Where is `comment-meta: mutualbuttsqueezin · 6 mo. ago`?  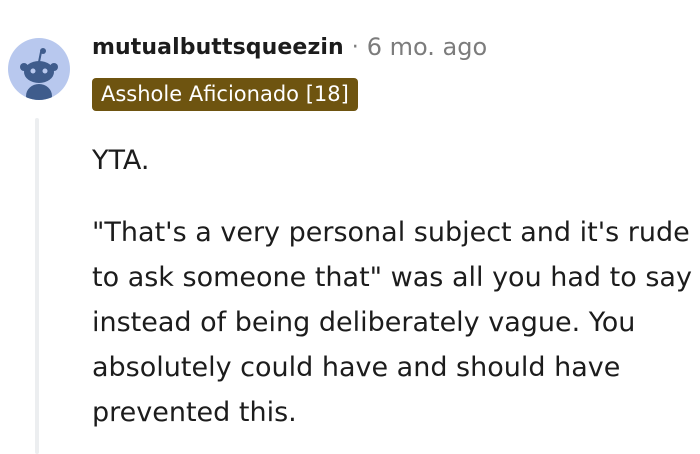 comment-meta: mutualbuttsqueezin · 6 mo. ago is located at coordinates (289, 47).